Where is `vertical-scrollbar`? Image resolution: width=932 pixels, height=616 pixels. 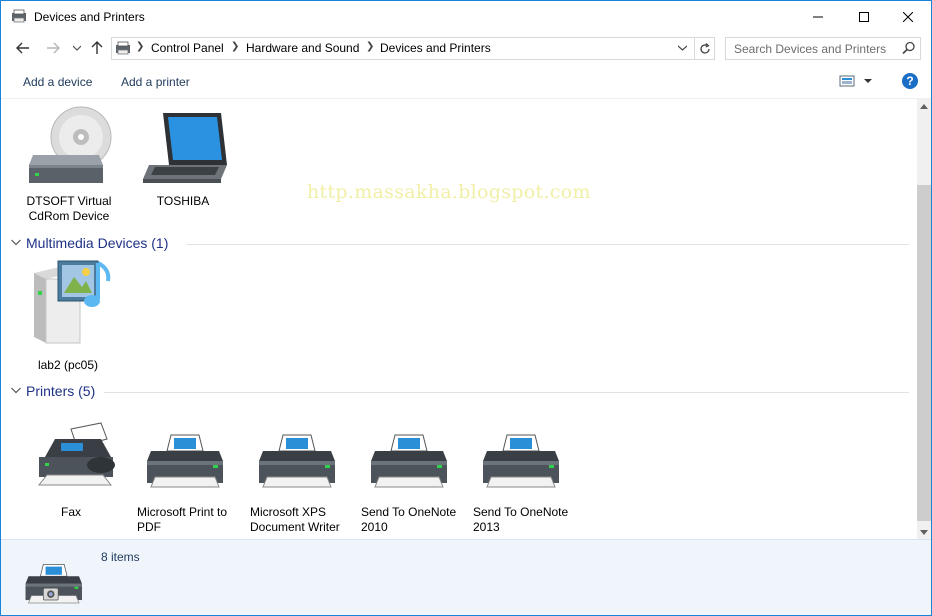
vertical-scrollbar is located at coordinates (924, 319).